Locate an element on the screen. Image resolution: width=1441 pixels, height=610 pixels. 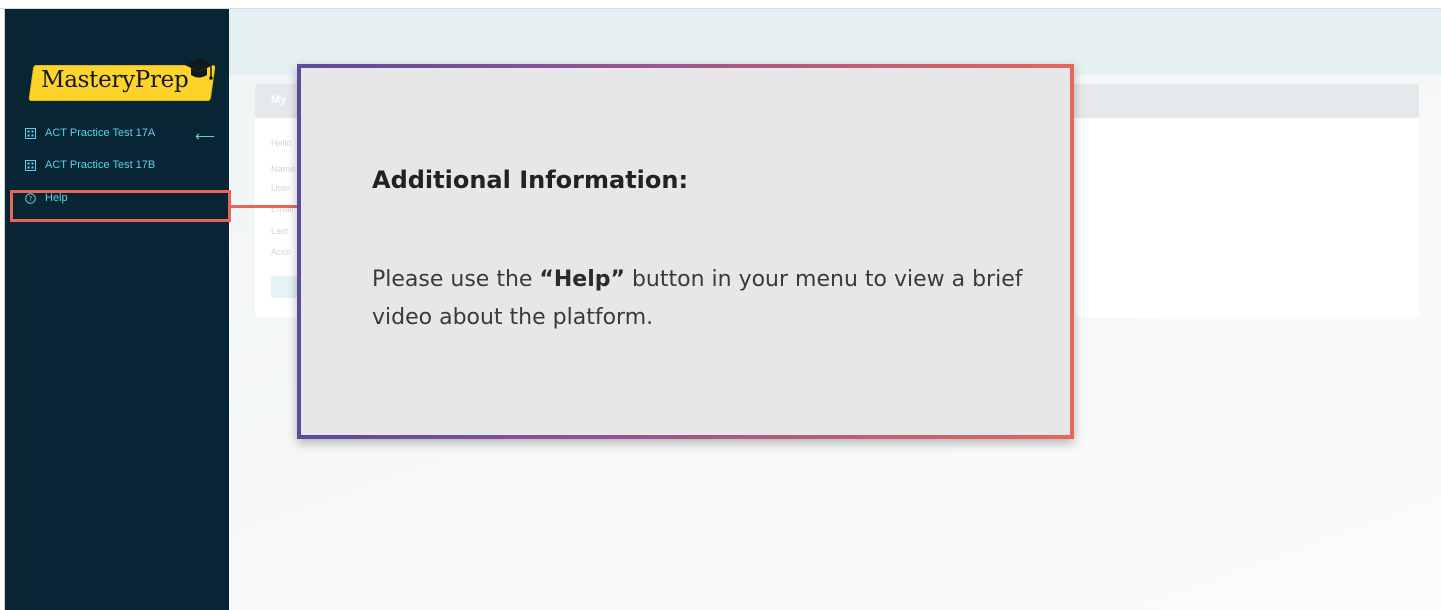
profile-row-label: Acco is located at coordinates (281, 252).